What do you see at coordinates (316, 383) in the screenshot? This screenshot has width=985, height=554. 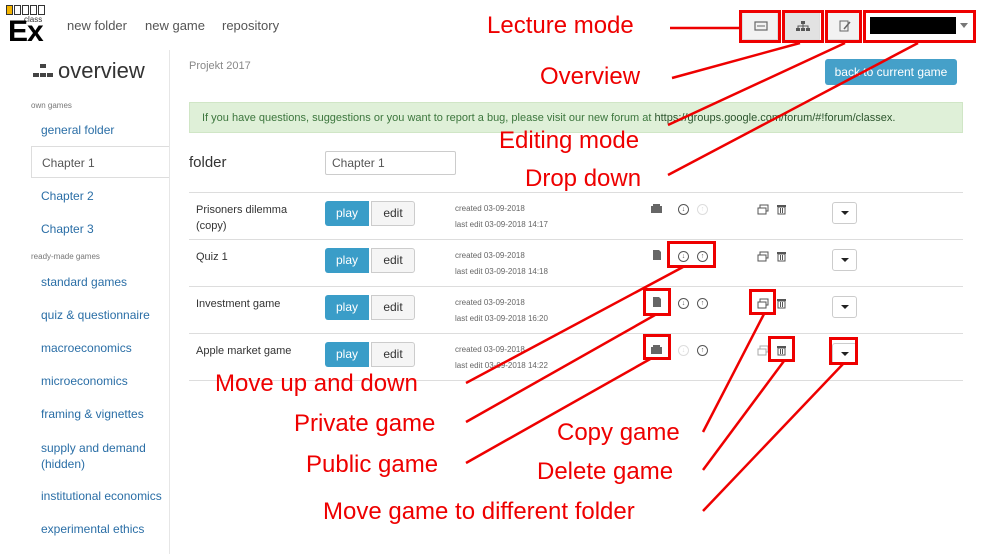 I see `annotation-move-up-down: Move up and down` at bounding box center [316, 383].